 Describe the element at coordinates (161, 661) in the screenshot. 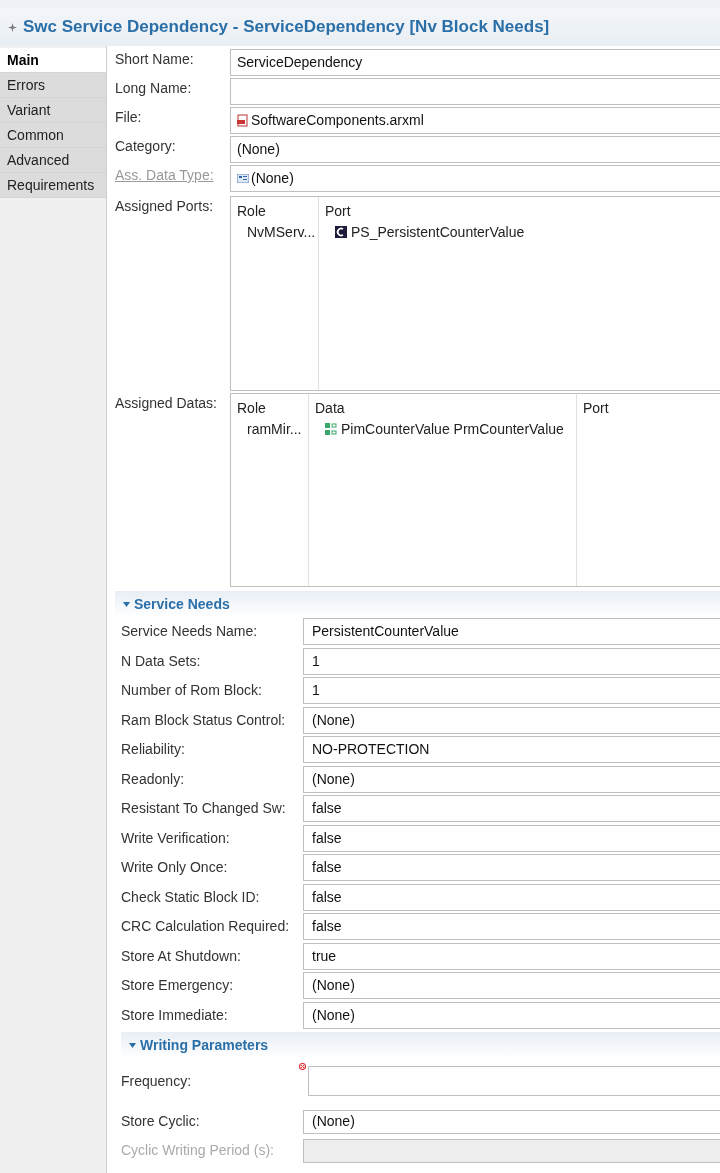

I see `field-label: N Data Sets:` at that location.